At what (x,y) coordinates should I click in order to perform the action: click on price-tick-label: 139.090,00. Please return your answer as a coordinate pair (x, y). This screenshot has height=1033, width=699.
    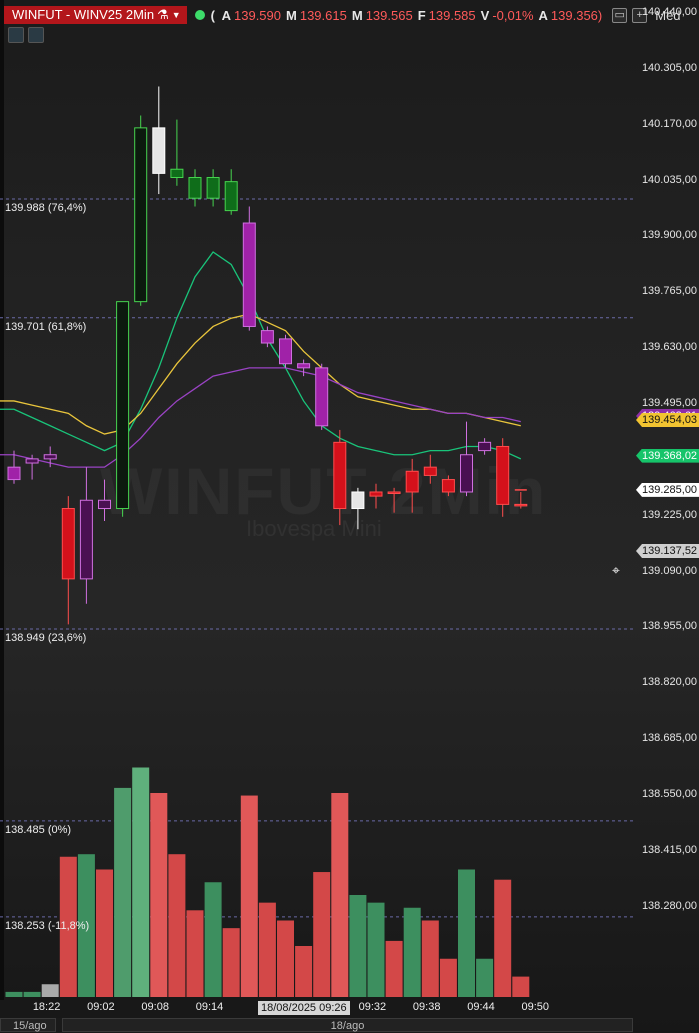
    Looking at the image, I should click on (669, 570).